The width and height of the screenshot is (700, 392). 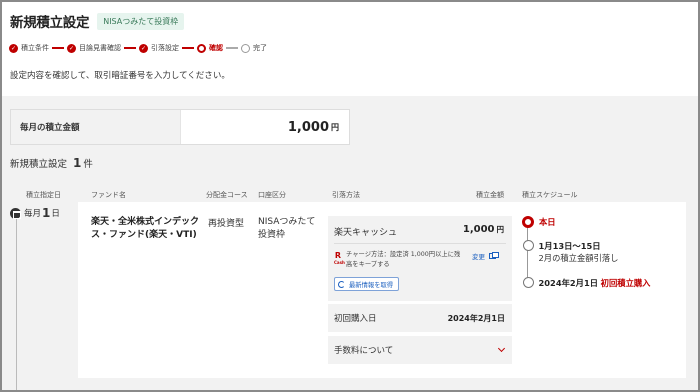 I want to click on refresh-icon, so click(x=341, y=284).